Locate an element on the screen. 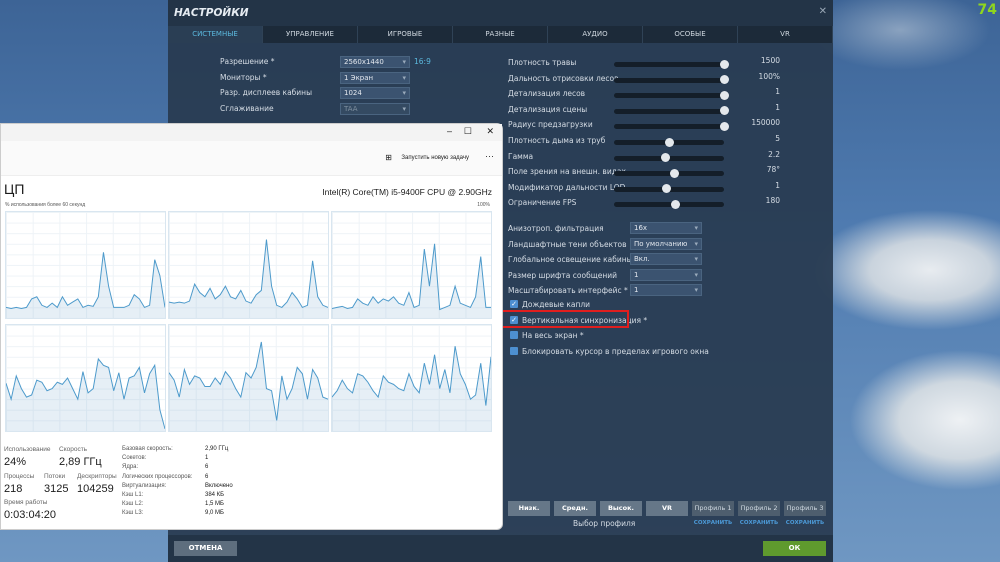  checkbox: ✓ is located at coordinates (514, 304).